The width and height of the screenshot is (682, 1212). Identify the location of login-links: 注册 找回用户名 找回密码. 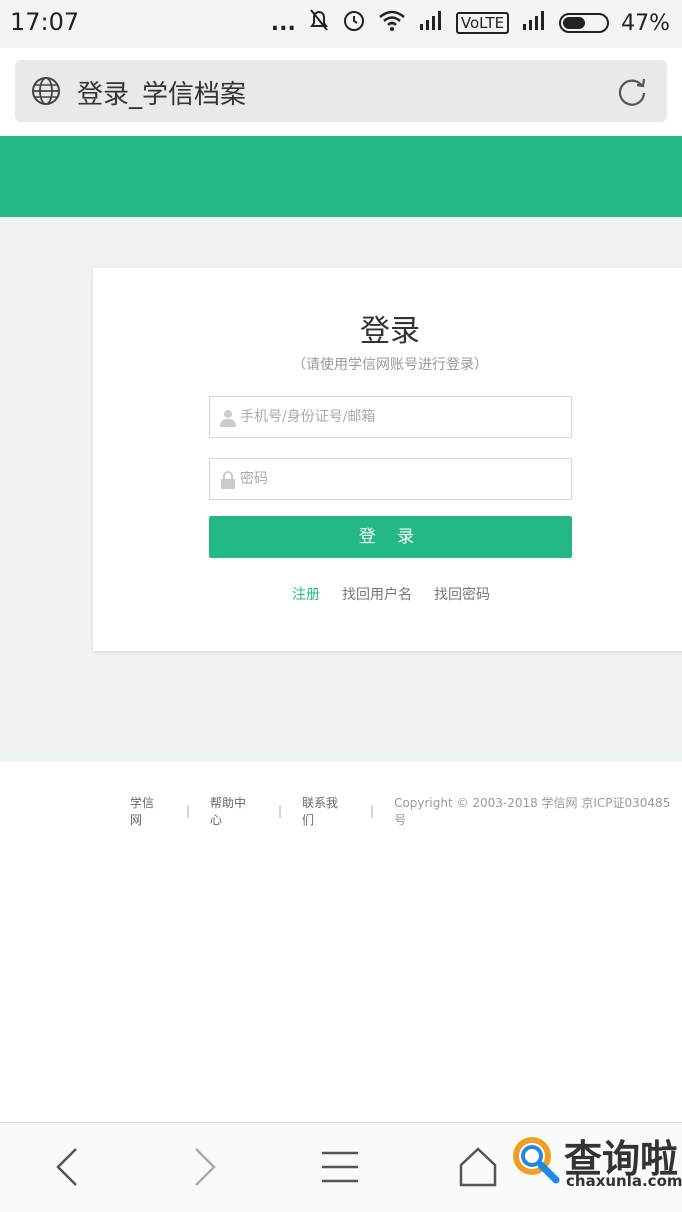
(391, 594).